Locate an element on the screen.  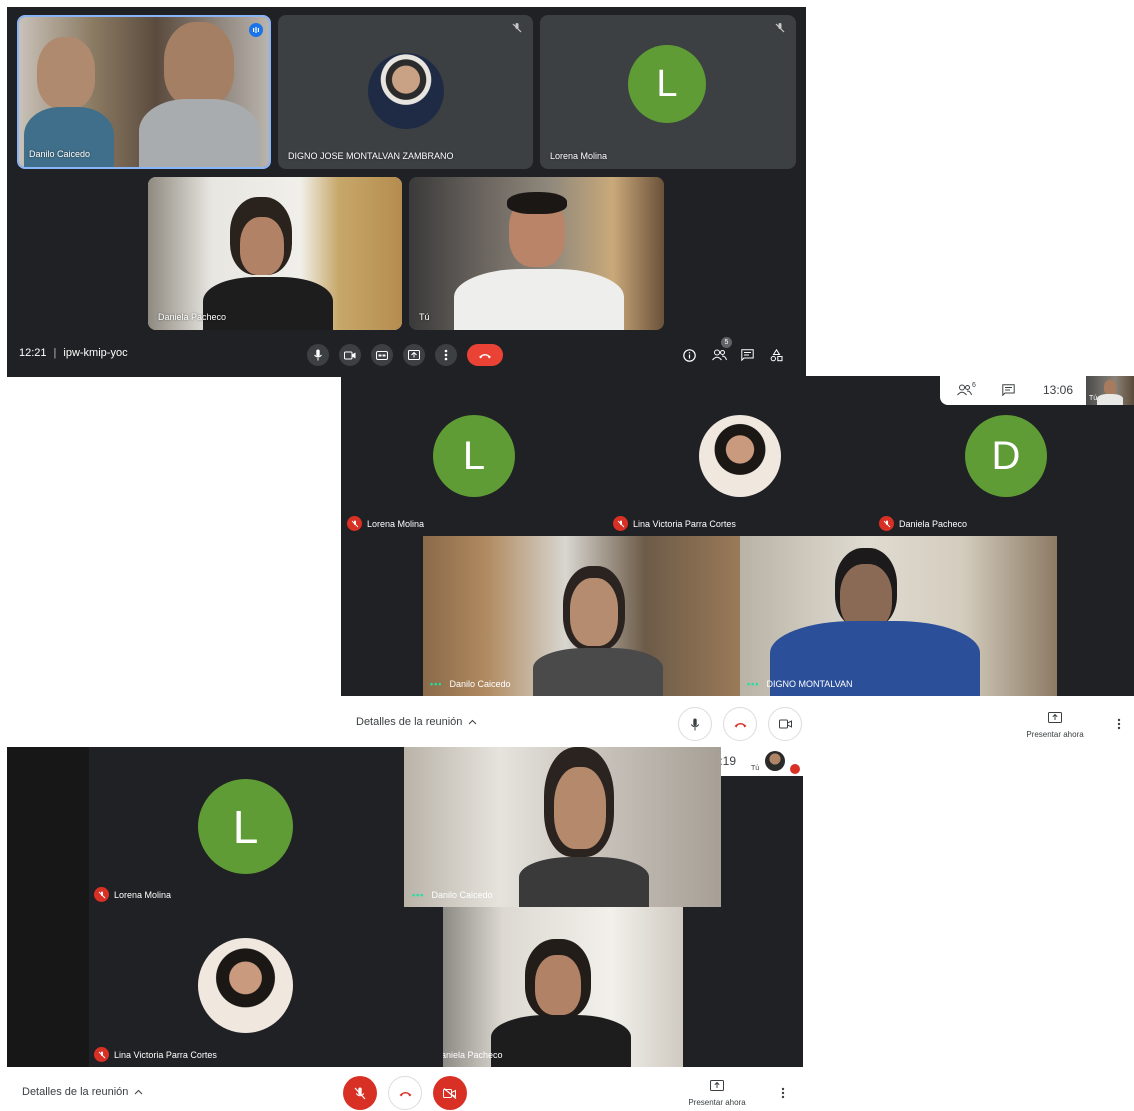
camera-off-icon is located at coordinates (450, 1093).